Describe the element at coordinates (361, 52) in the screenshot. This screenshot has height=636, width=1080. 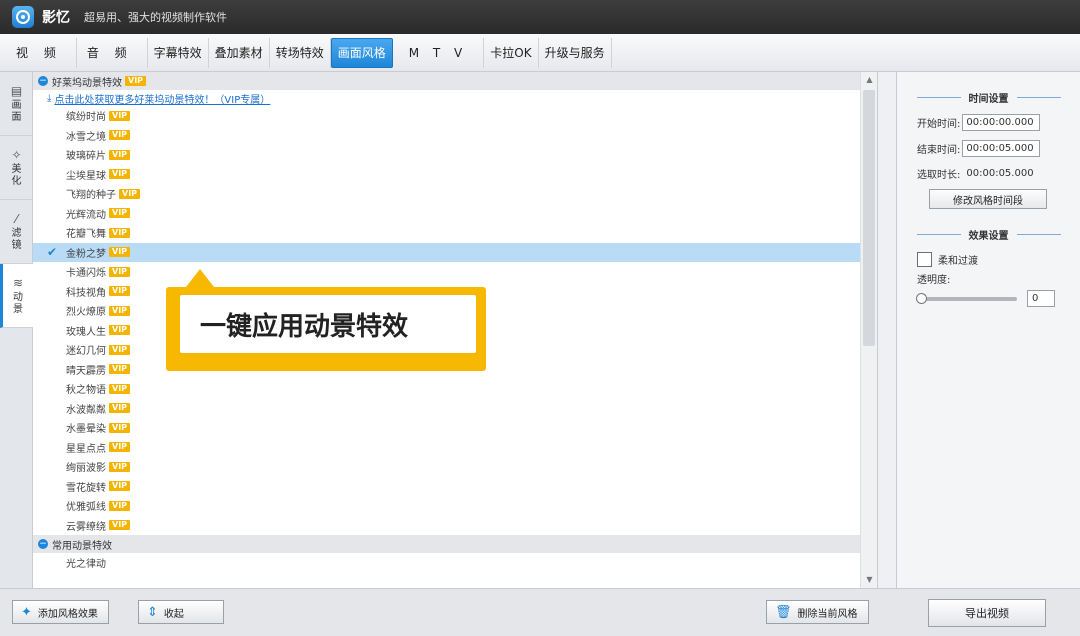
I see `tab-picture-style: 画面风格` at that location.